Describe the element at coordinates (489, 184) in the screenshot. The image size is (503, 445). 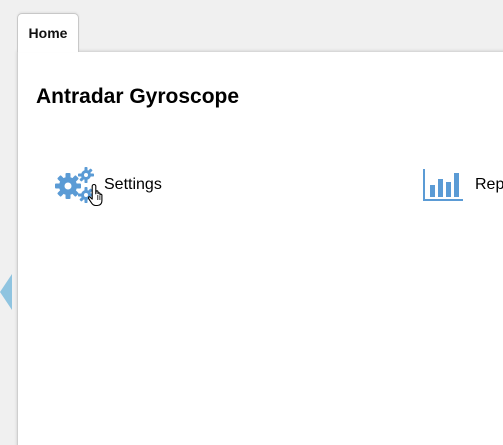
I see `reports-label: Rep` at that location.